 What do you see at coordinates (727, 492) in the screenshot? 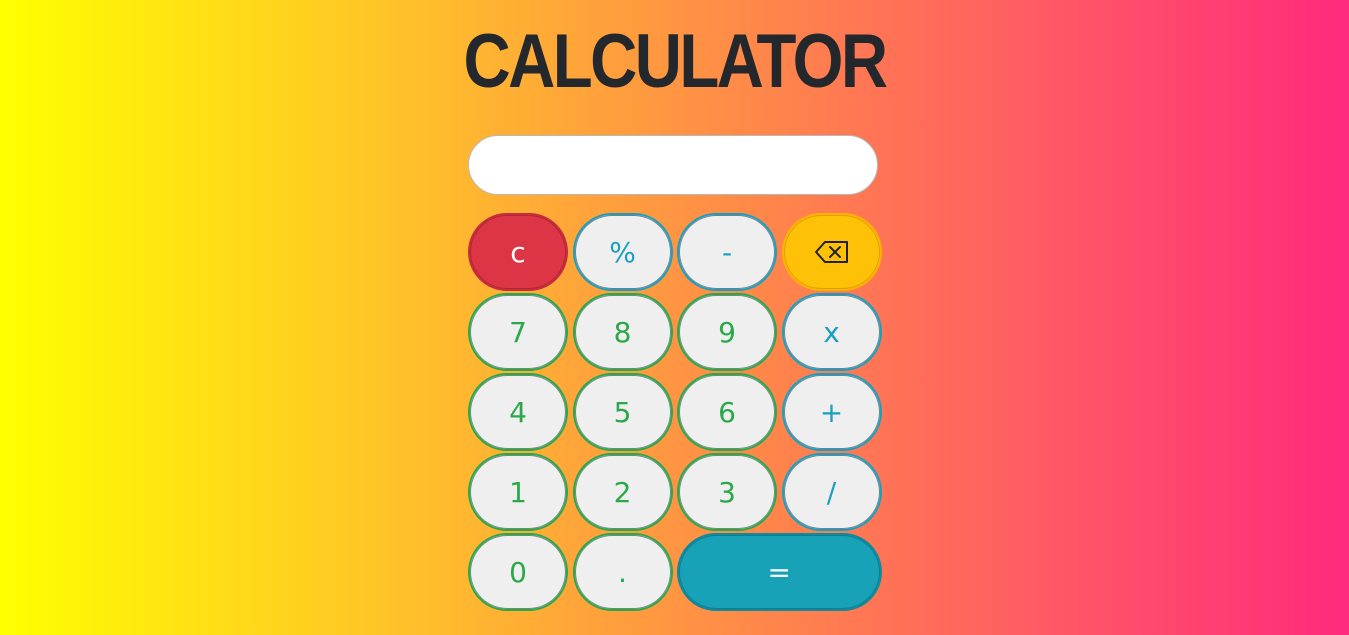
I see `digit-3-button: 3` at bounding box center [727, 492].